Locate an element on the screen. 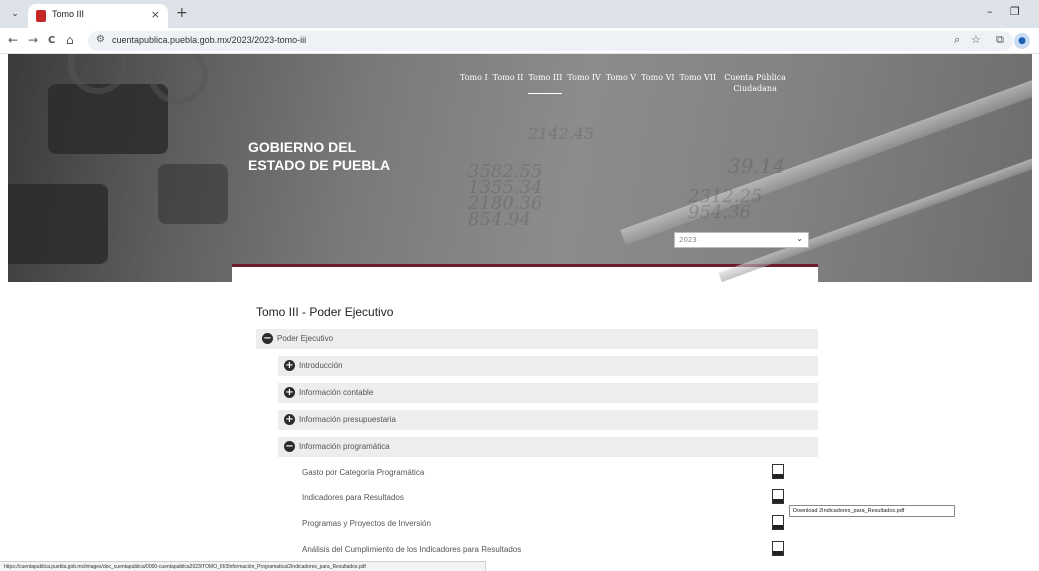 Image resolution: width=1039 pixels, height=571 pixels. tab-list-chevron-icon: ⌄ is located at coordinates (15, 14).